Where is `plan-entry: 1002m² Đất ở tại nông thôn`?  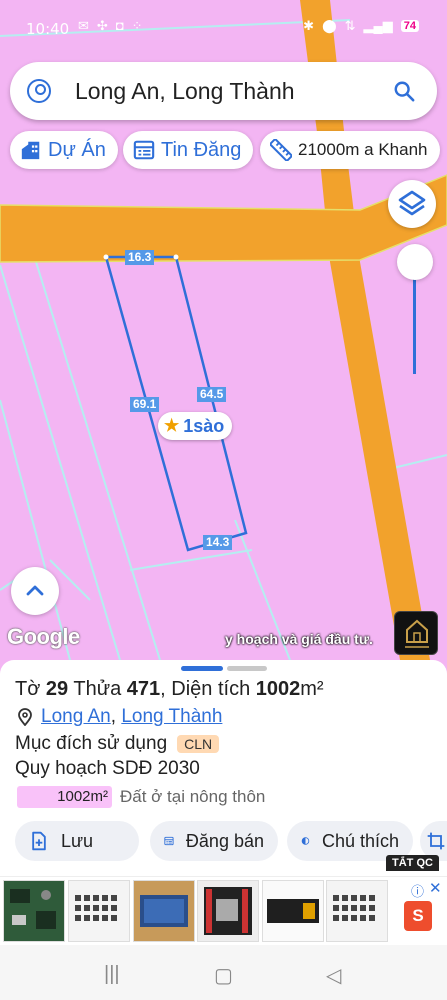
plan-entry: 1002m² Đất ở tại nông thôn is located at coordinates (141, 797).